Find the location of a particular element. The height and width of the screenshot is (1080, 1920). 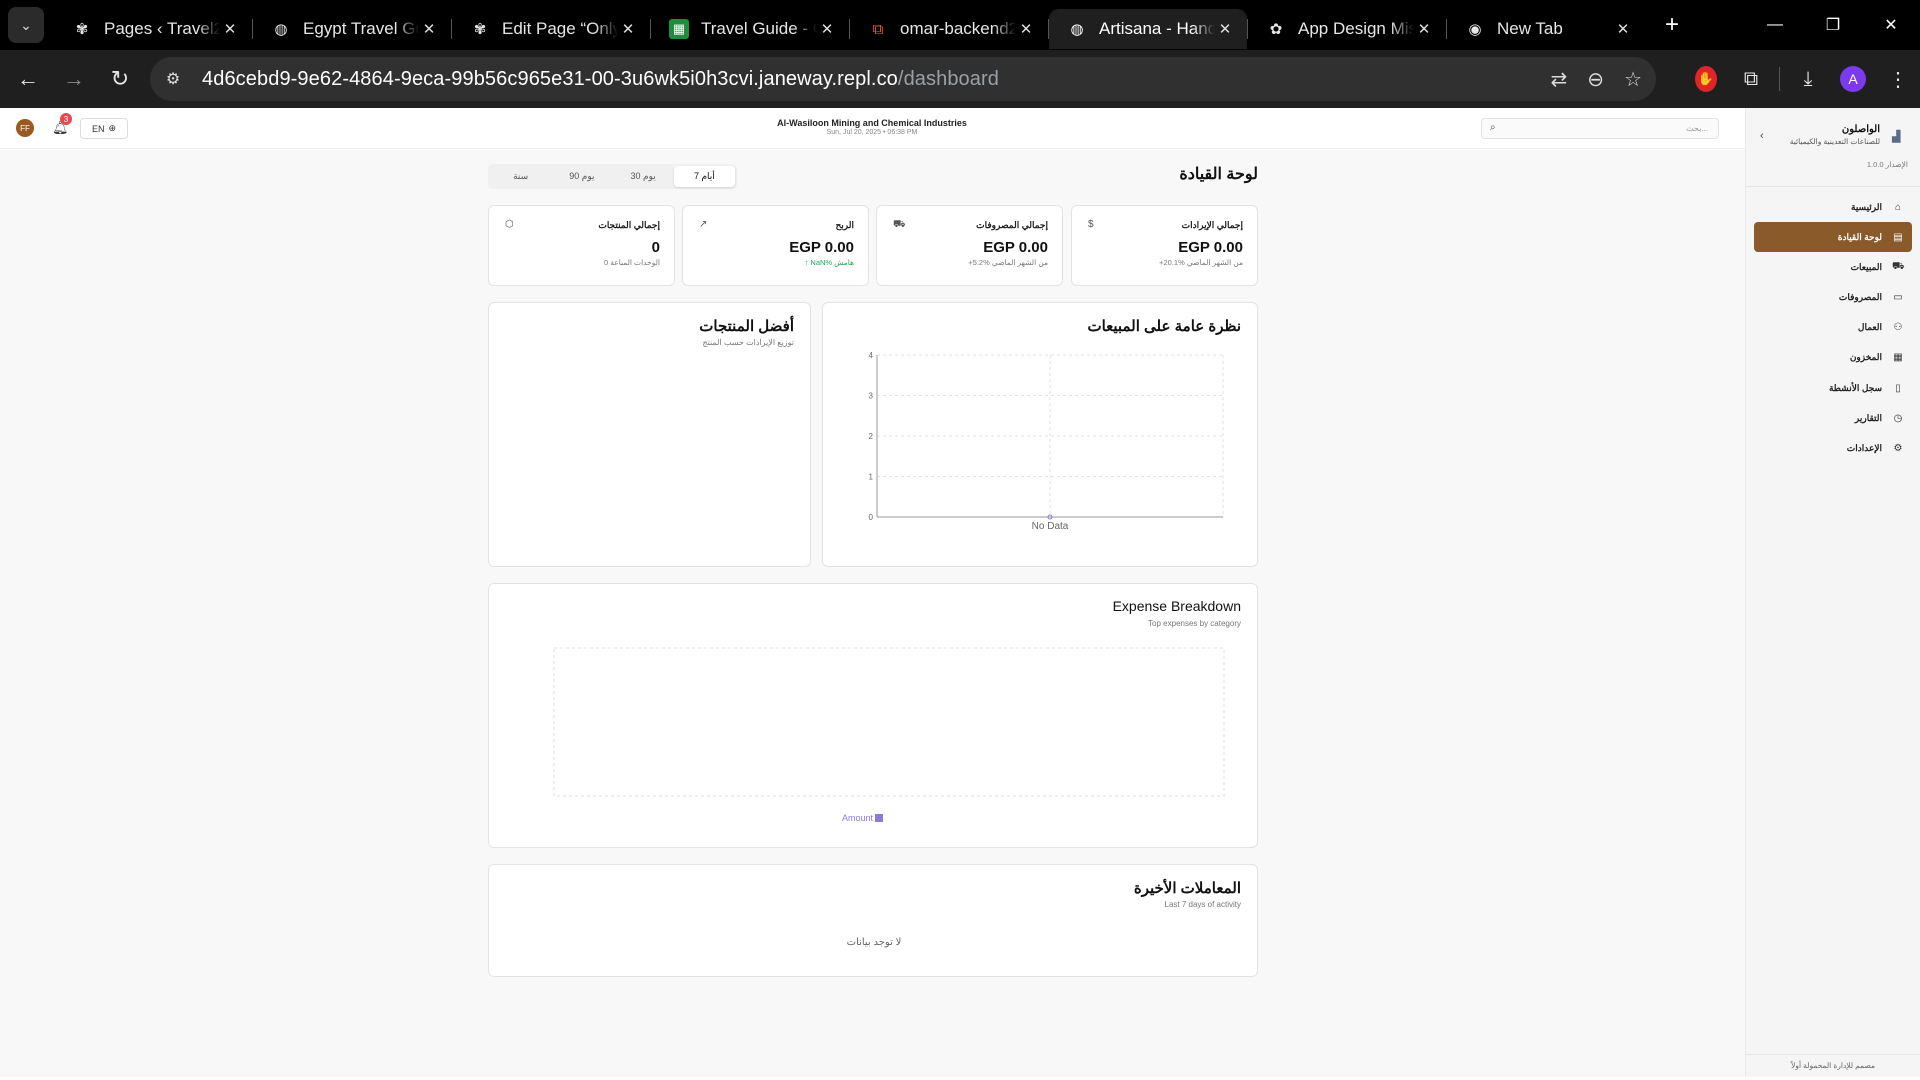

notifications-button: 🔔︎ 3 is located at coordinates (62, 124).